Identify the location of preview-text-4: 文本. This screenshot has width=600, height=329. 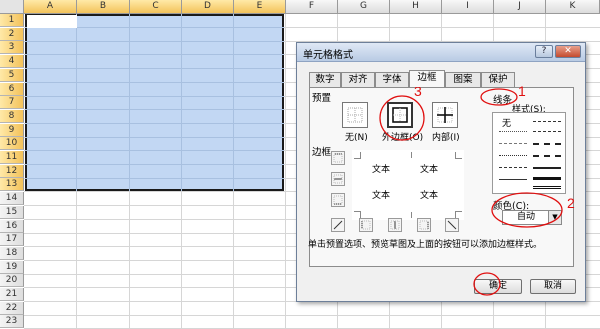
(429, 196).